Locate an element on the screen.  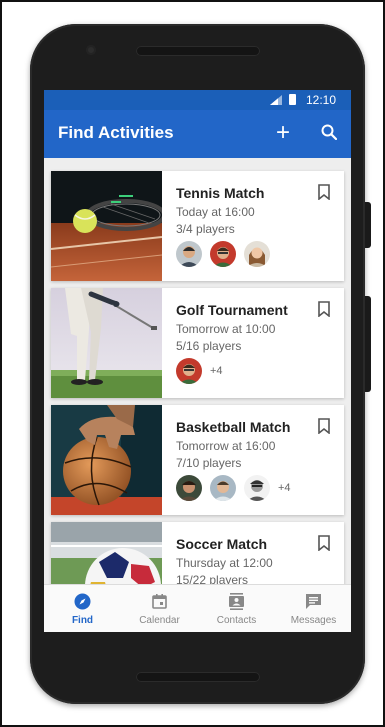
tennis-photo is located at coordinates (106, 226).